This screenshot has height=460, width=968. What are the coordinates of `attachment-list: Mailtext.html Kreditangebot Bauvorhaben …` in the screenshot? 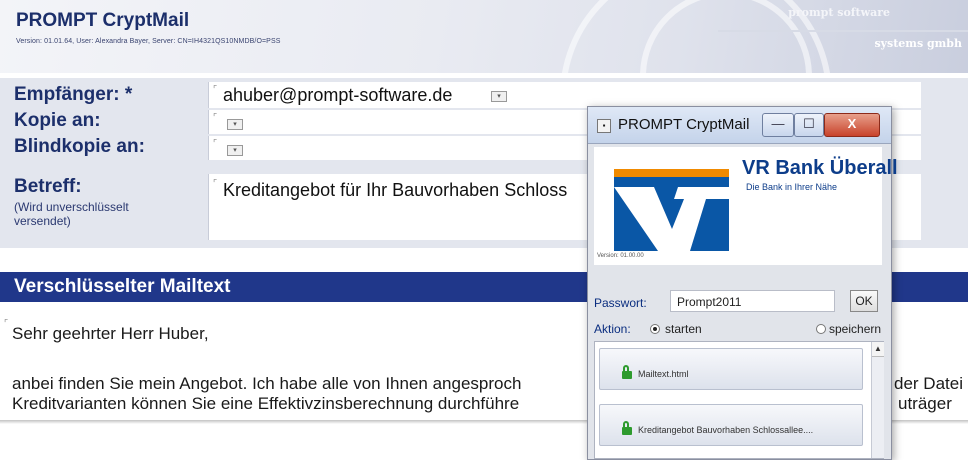 It's located at (739, 400).